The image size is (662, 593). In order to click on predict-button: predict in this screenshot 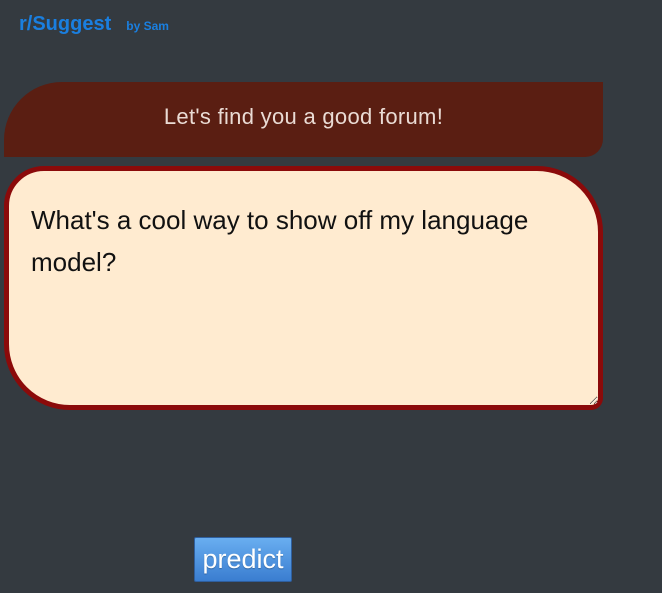, I will do `click(243, 559)`.